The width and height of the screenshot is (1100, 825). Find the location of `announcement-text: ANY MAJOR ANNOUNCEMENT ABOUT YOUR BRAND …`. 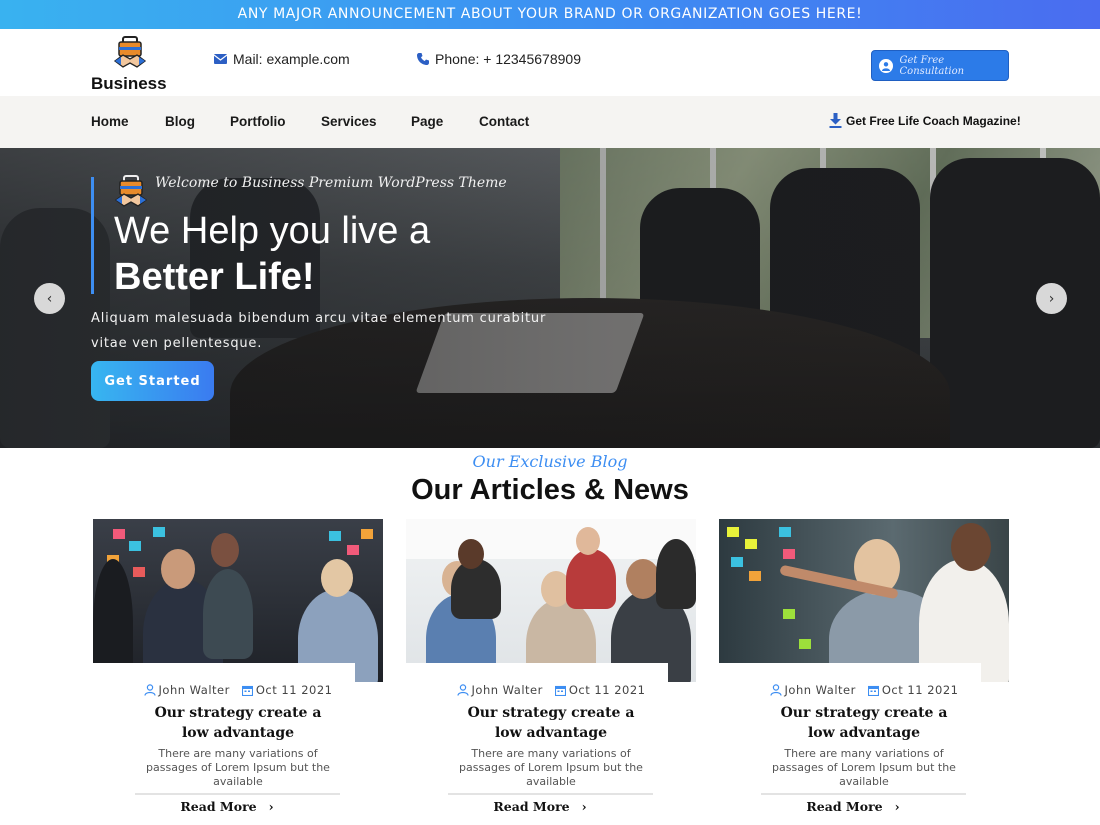

announcement-text: ANY MAJOR ANNOUNCEMENT ABOUT YOUR BRAND … is located at coordinates (550, 14).